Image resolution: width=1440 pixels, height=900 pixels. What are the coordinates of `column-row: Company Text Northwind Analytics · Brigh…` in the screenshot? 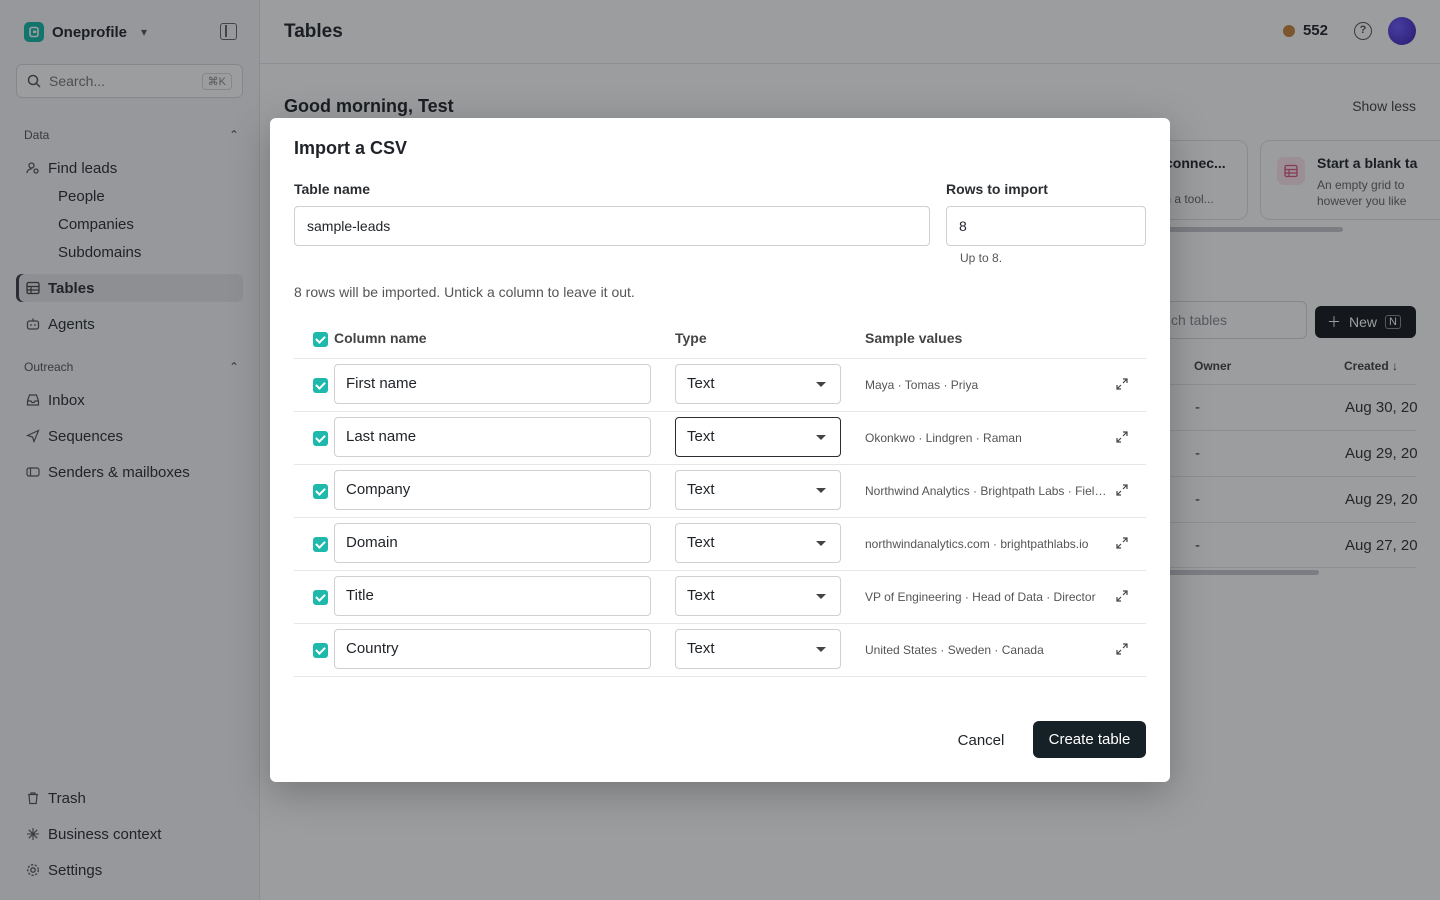 It's located at (720, 491).